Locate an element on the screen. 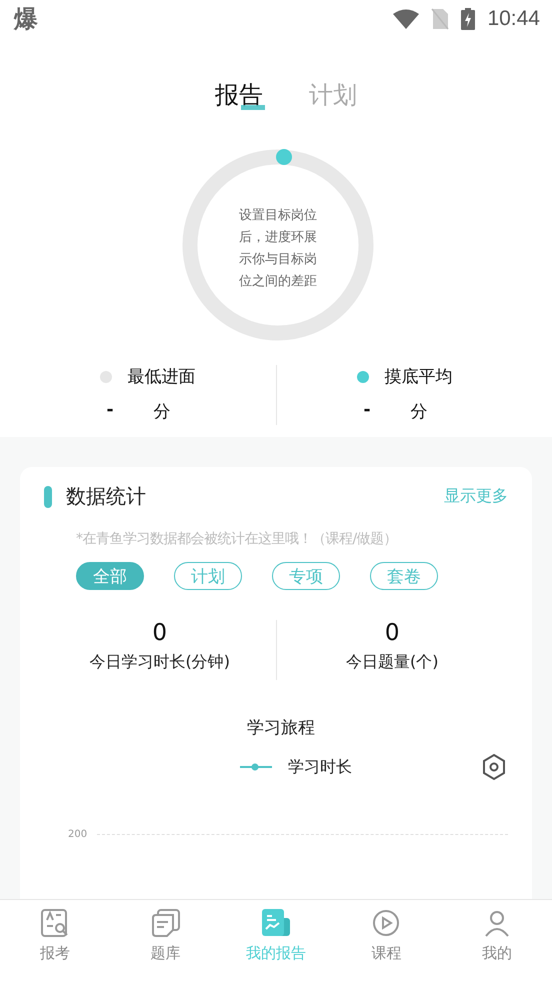 This screenshot has width=552, height=983. wifi-icon is located at coordinates (406, 18).